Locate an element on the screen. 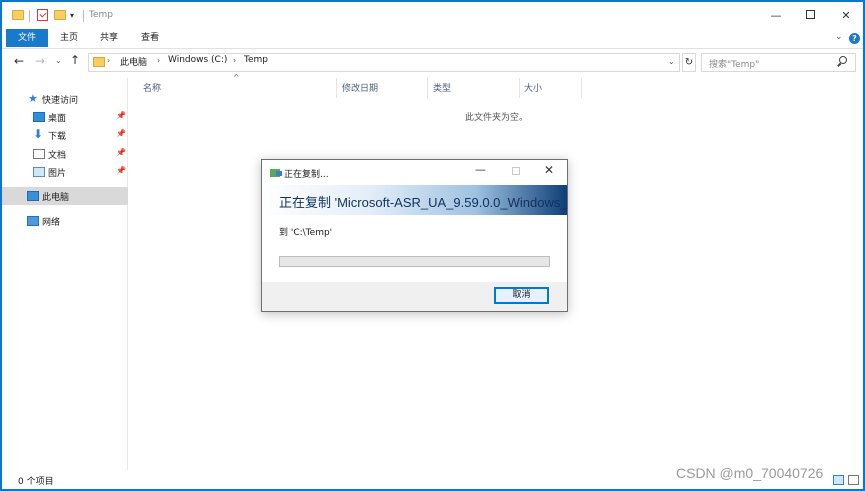  copy-destination: 到 'C:\Temp' is located at coordinates (306, 233).